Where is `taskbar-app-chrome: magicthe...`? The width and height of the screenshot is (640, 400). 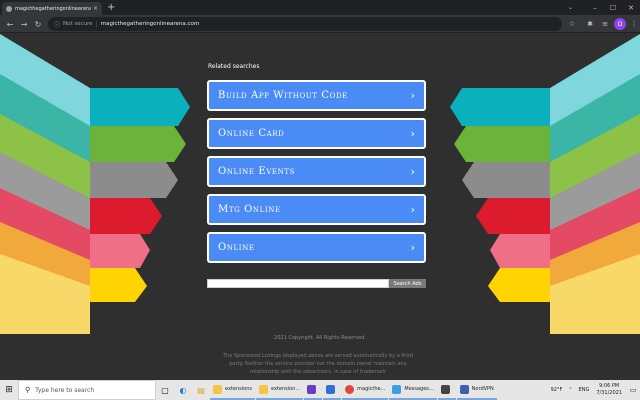 taskbar-app-chrome: magicthe... is located at coordinates (365, 390).